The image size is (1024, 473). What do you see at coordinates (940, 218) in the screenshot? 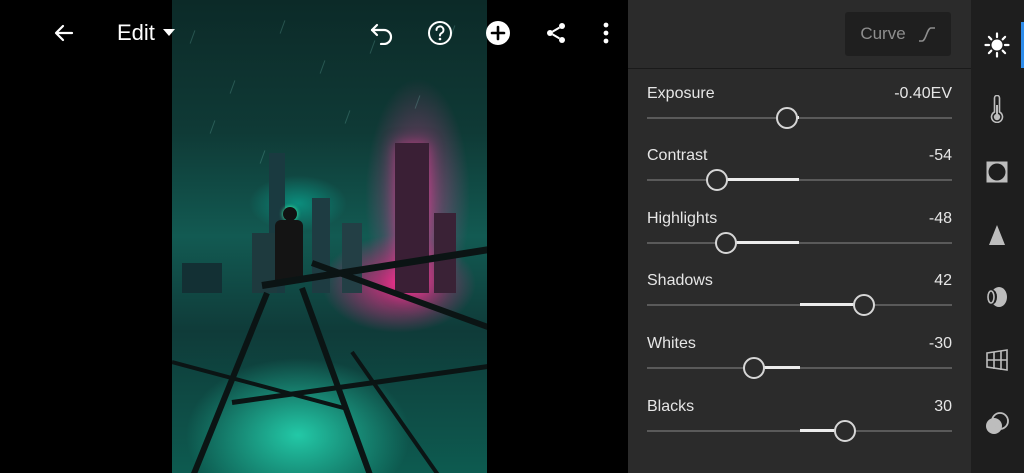
I see `slider-value: -48` at bounding box center [940, 218].